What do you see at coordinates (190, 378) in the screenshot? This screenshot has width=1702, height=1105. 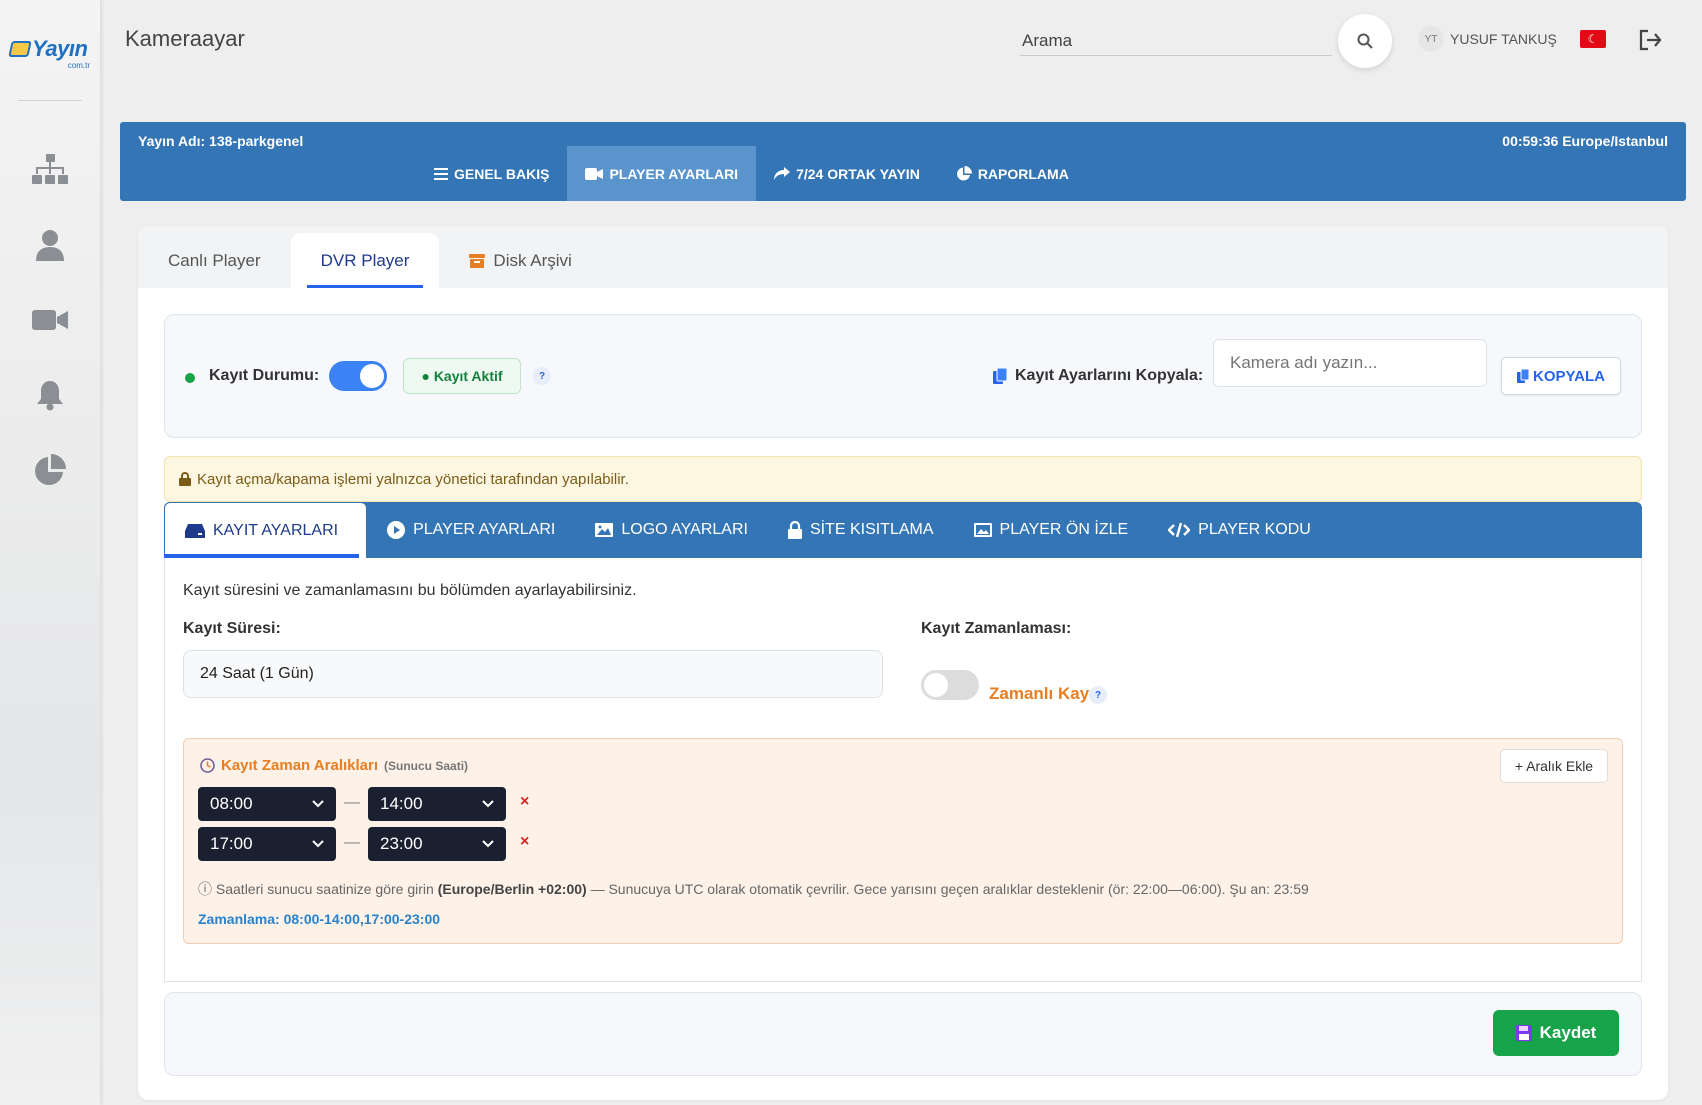 I see `status-indicator-dot` at bounding box center [190, 378].